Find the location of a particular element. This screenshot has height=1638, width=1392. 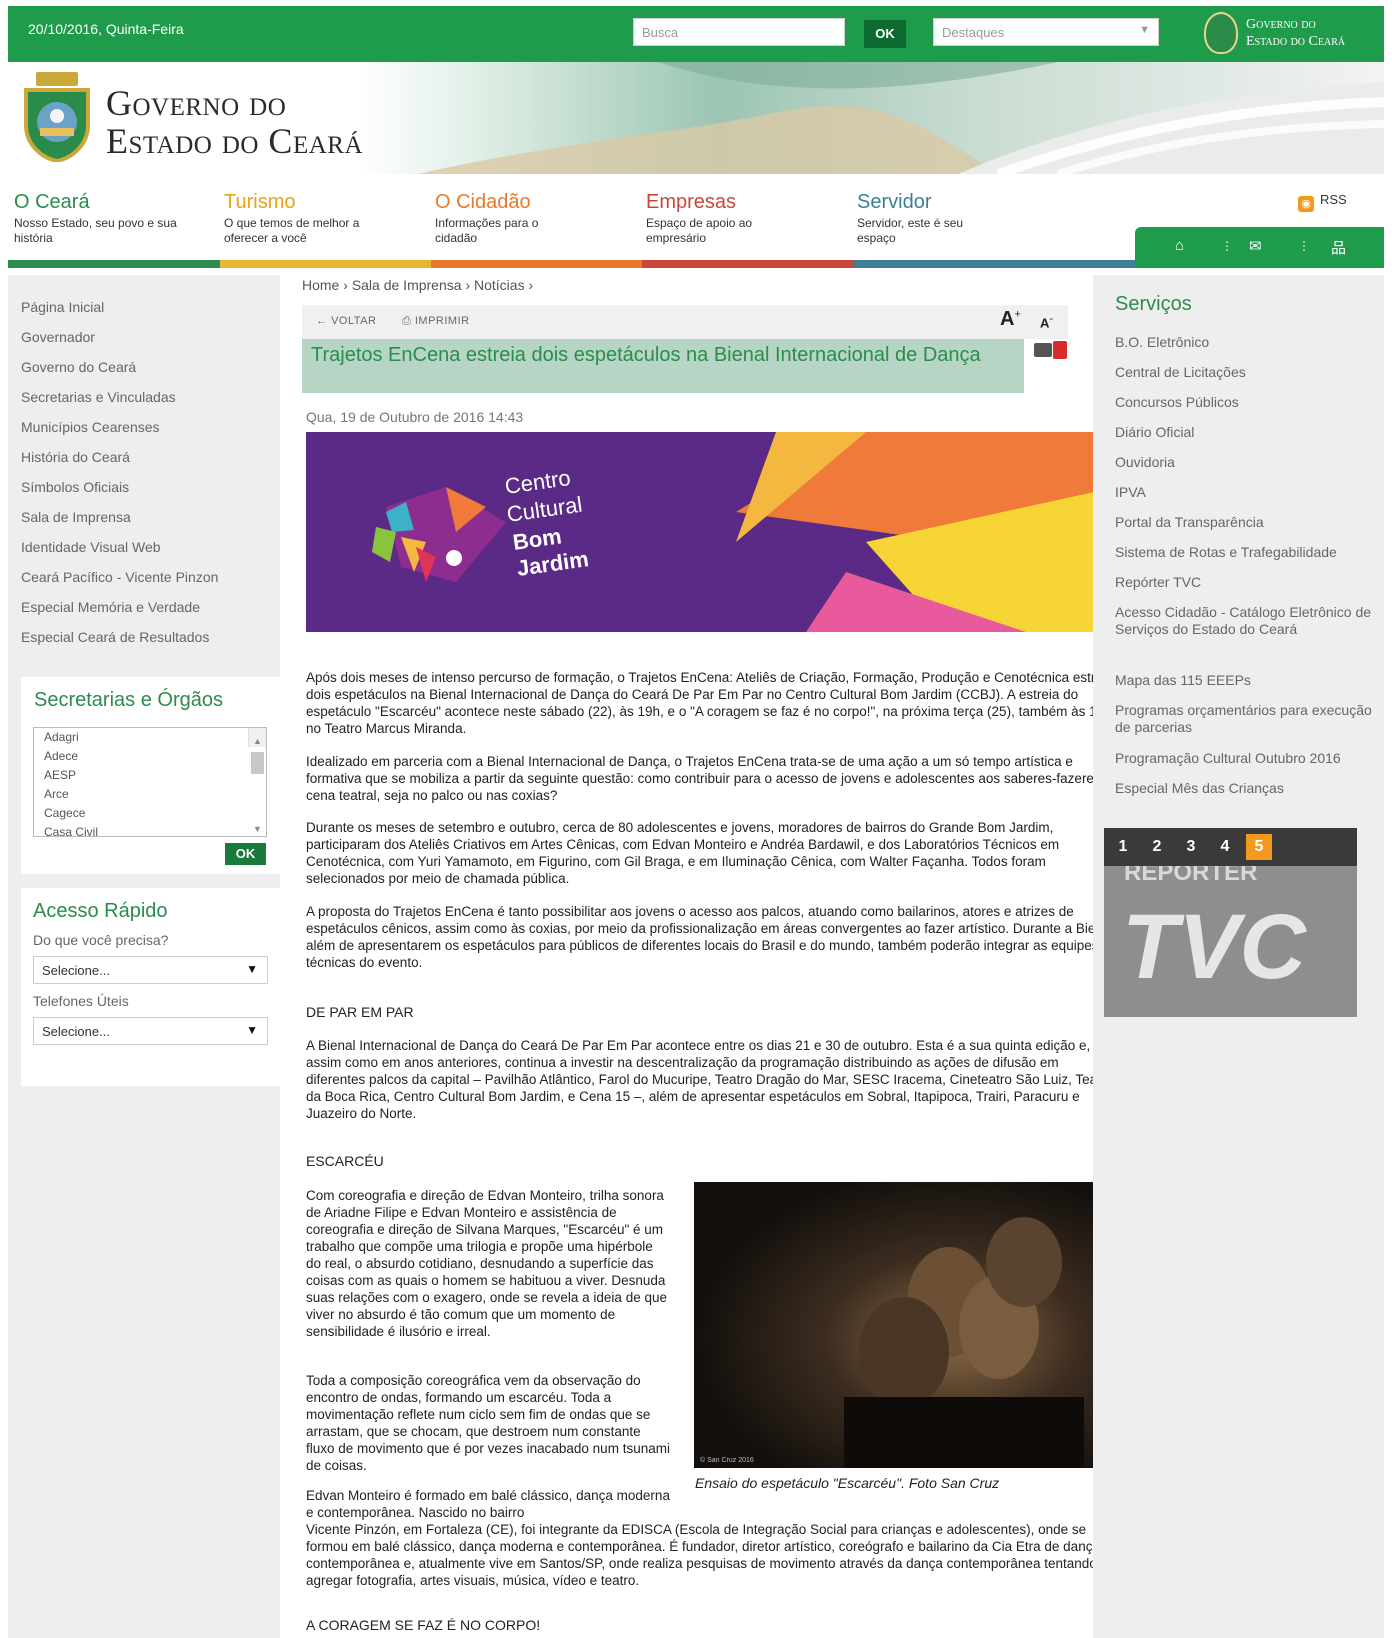

list-item: Arce is located at coordinates (150, 794).